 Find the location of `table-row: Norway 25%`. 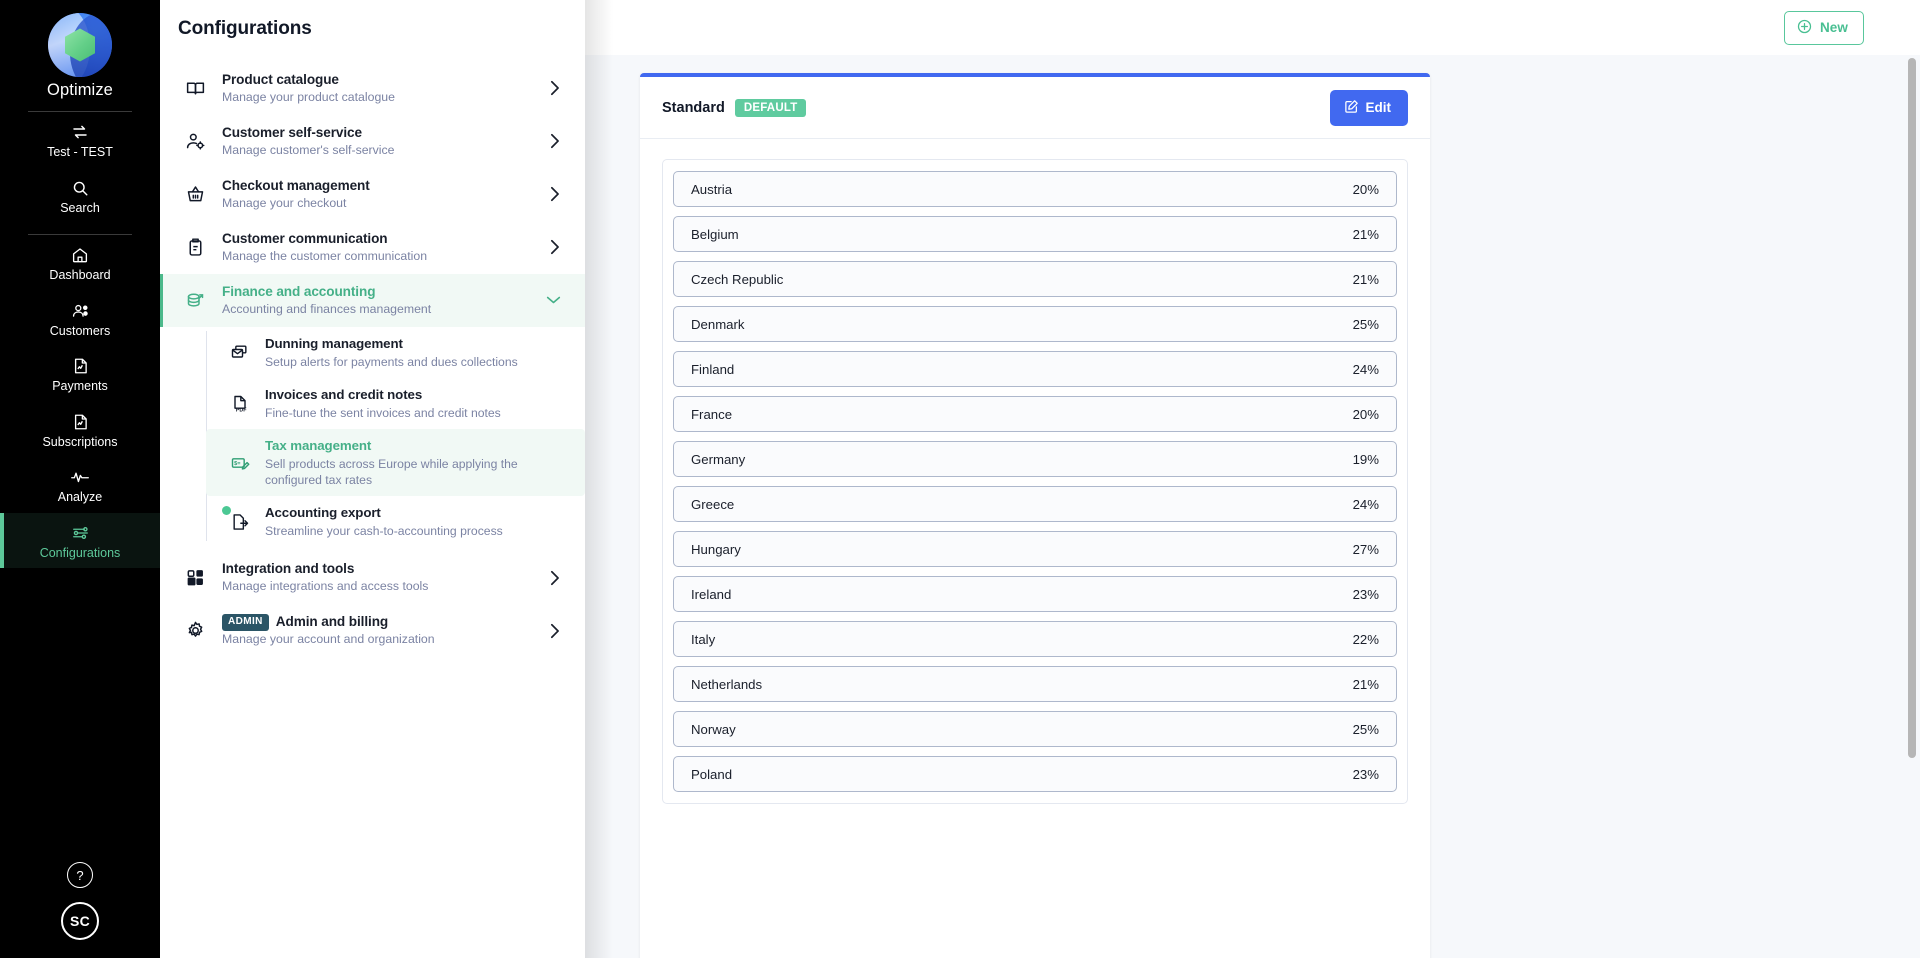

table-row: Norway 25% is located at coordinates (1035, 729).